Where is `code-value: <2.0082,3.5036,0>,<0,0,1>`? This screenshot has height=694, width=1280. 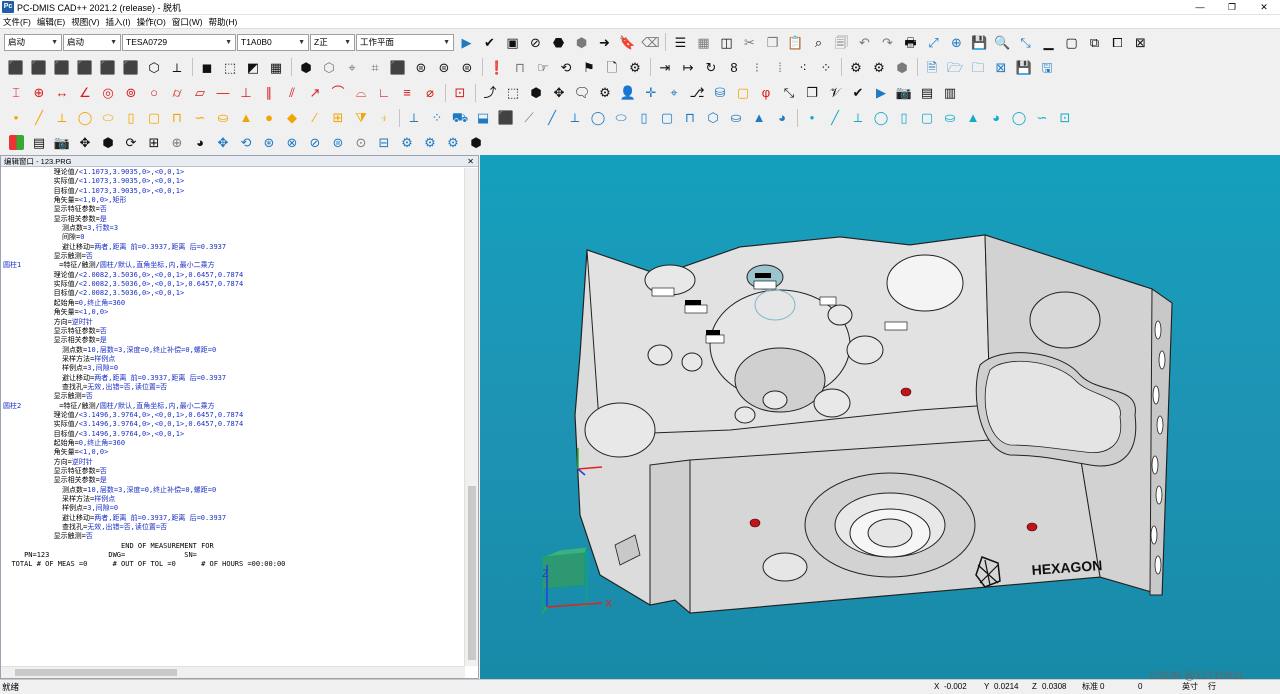
code-value: <2.0082,3.5036,0>,<0,0,1> is located at coordinates (131, 293).